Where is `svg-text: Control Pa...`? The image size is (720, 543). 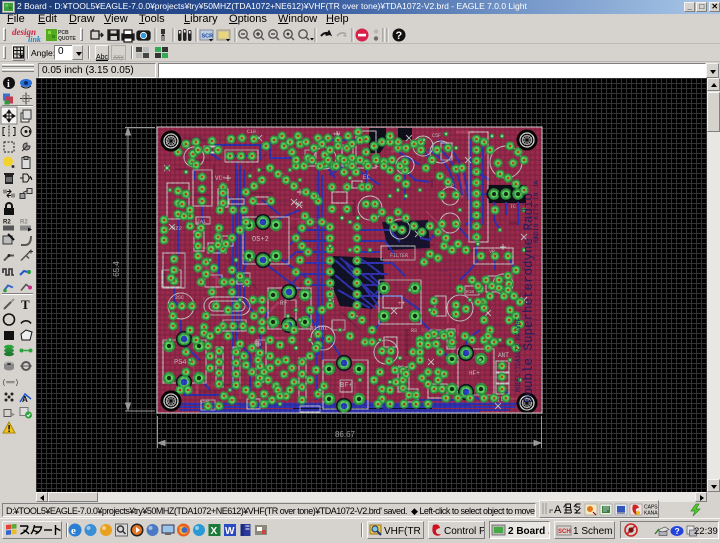
svg-text: Control Pa... is located at coordinates (464, 531).